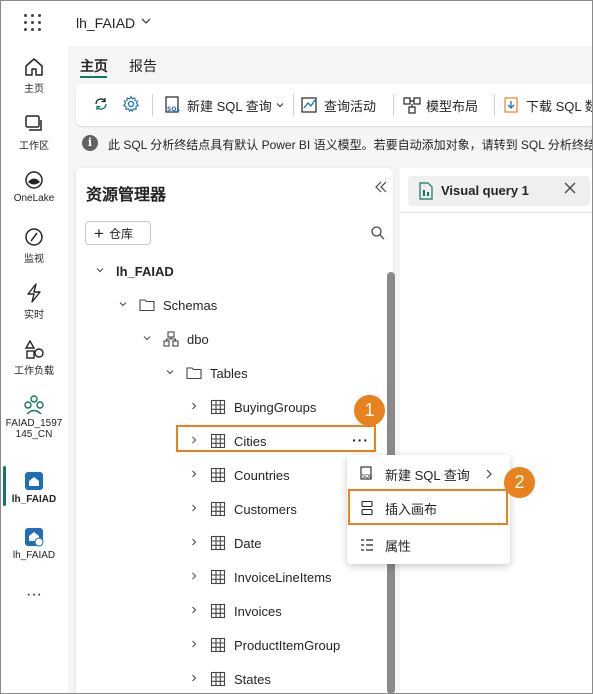  I want to click on model-layout-button: 模型布局, so click(440, 105).